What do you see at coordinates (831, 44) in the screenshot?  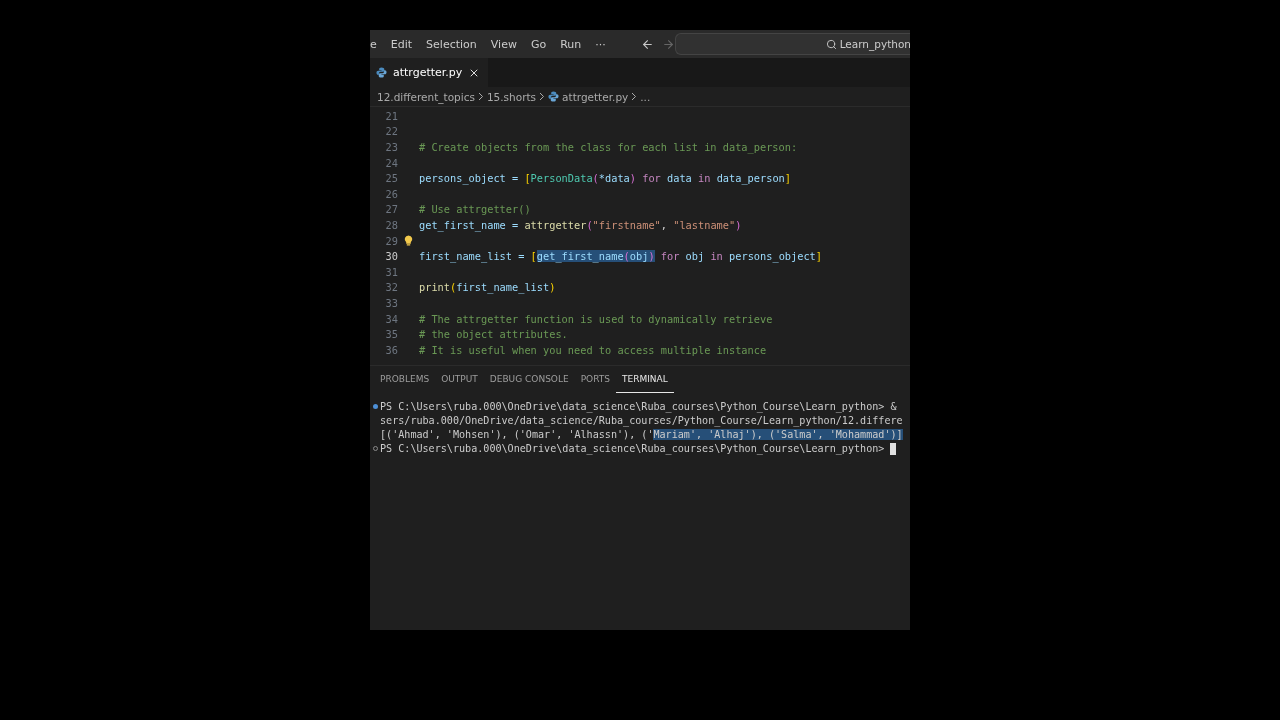 I see `search-icon` at bounding box center [831, 44].